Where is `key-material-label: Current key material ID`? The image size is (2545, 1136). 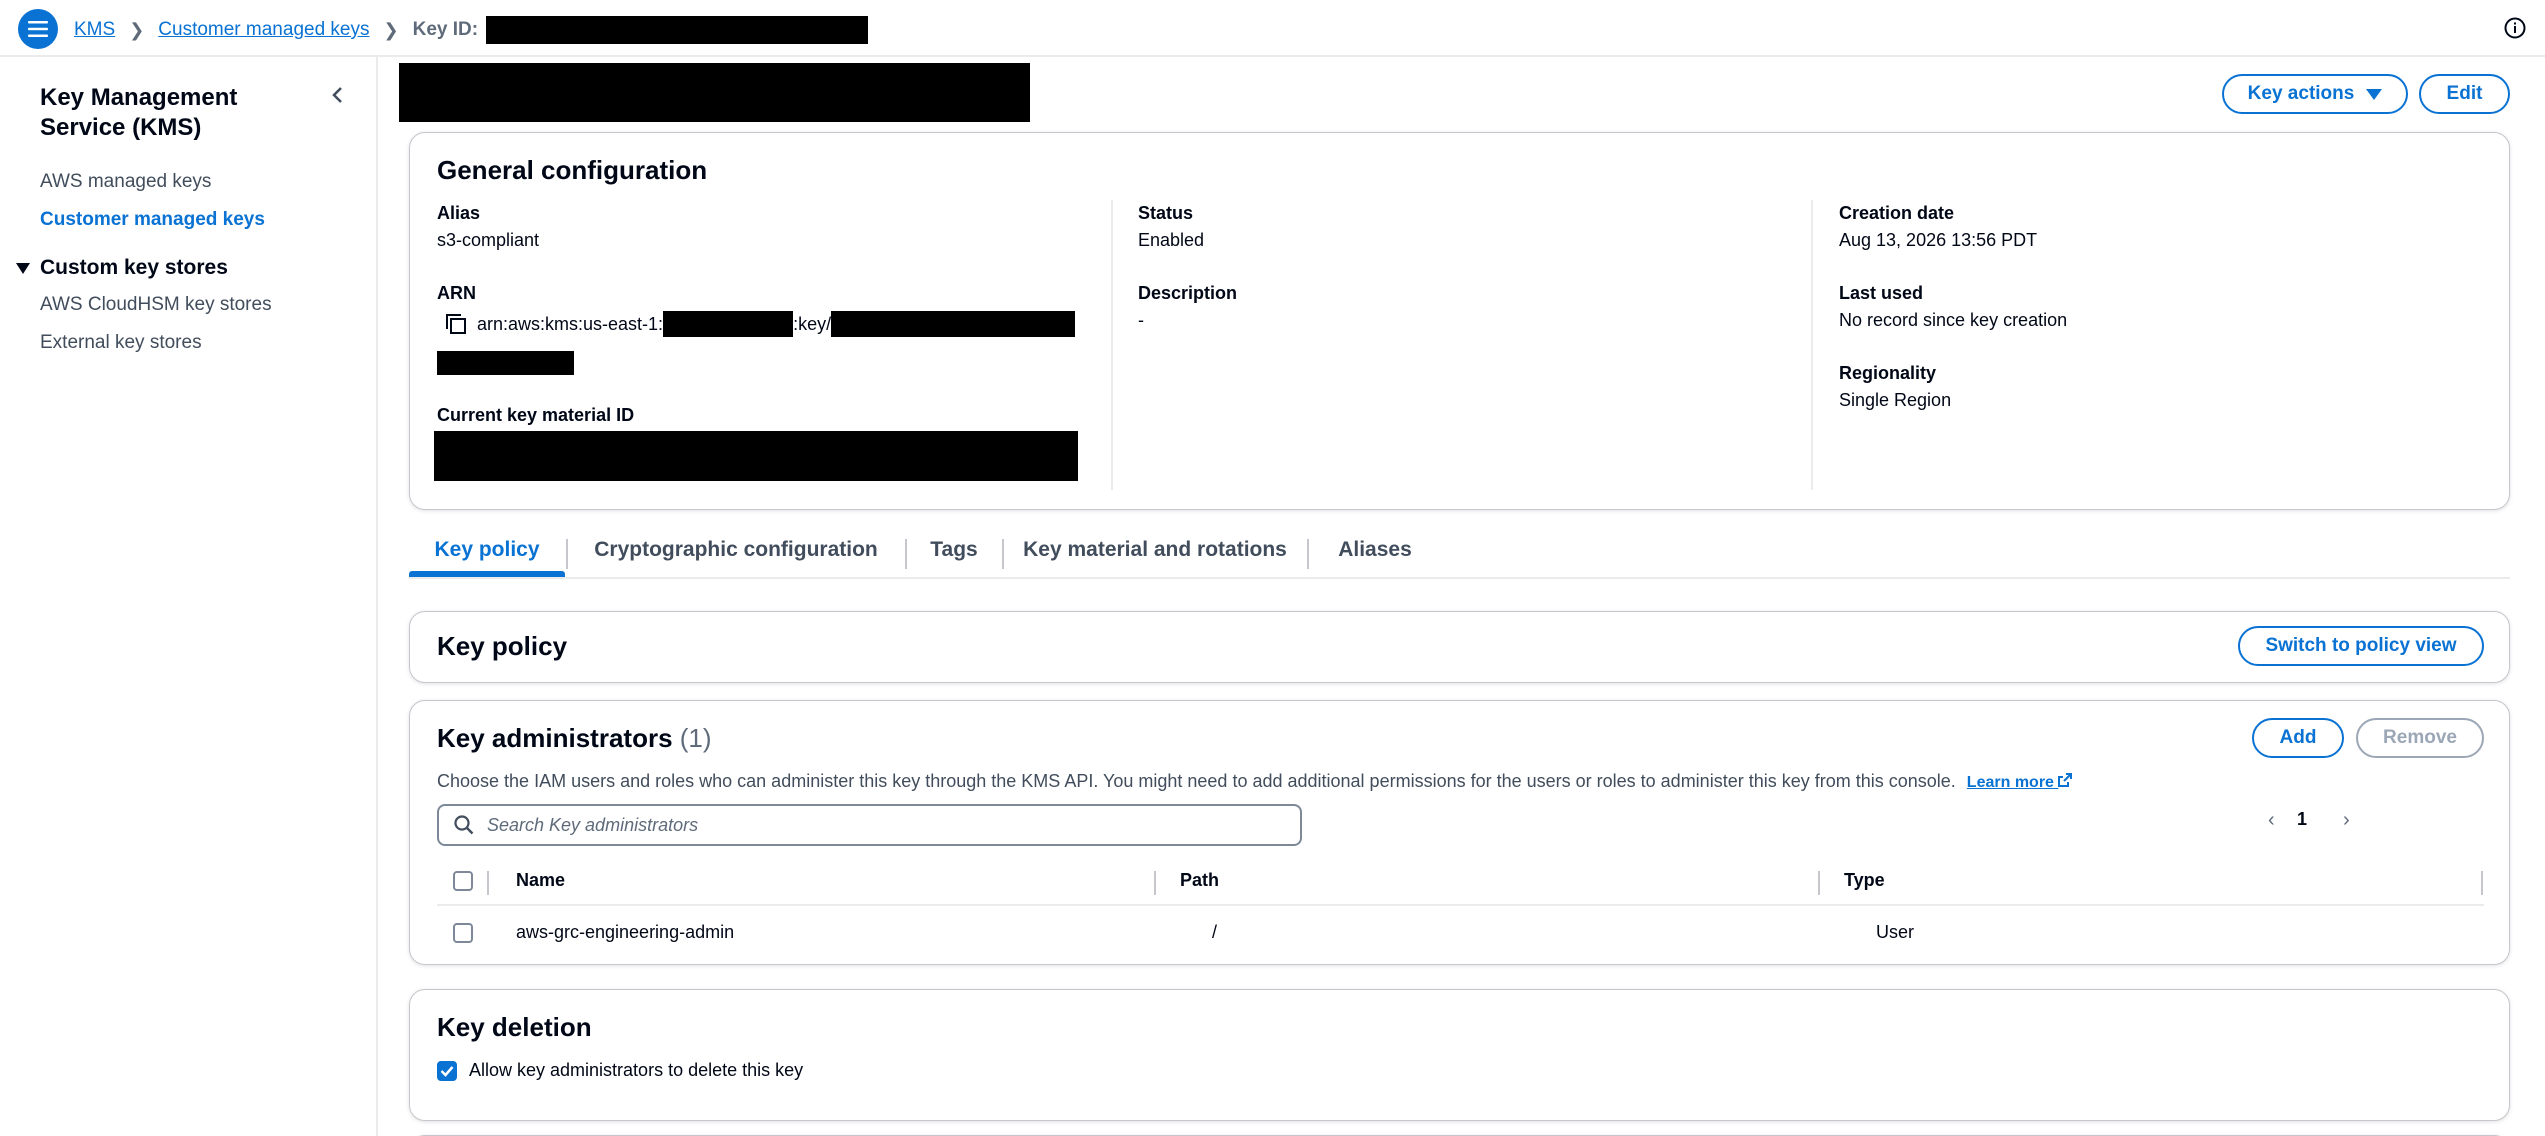 key-material-label: Current key material ID is located at coordinates (536, 415).